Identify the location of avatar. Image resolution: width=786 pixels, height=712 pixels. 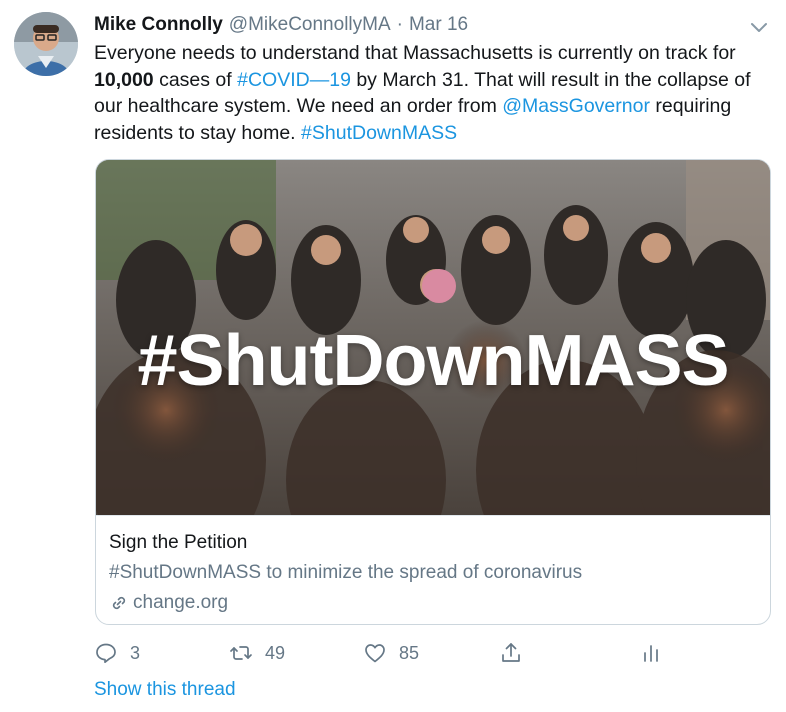
(46, 44).